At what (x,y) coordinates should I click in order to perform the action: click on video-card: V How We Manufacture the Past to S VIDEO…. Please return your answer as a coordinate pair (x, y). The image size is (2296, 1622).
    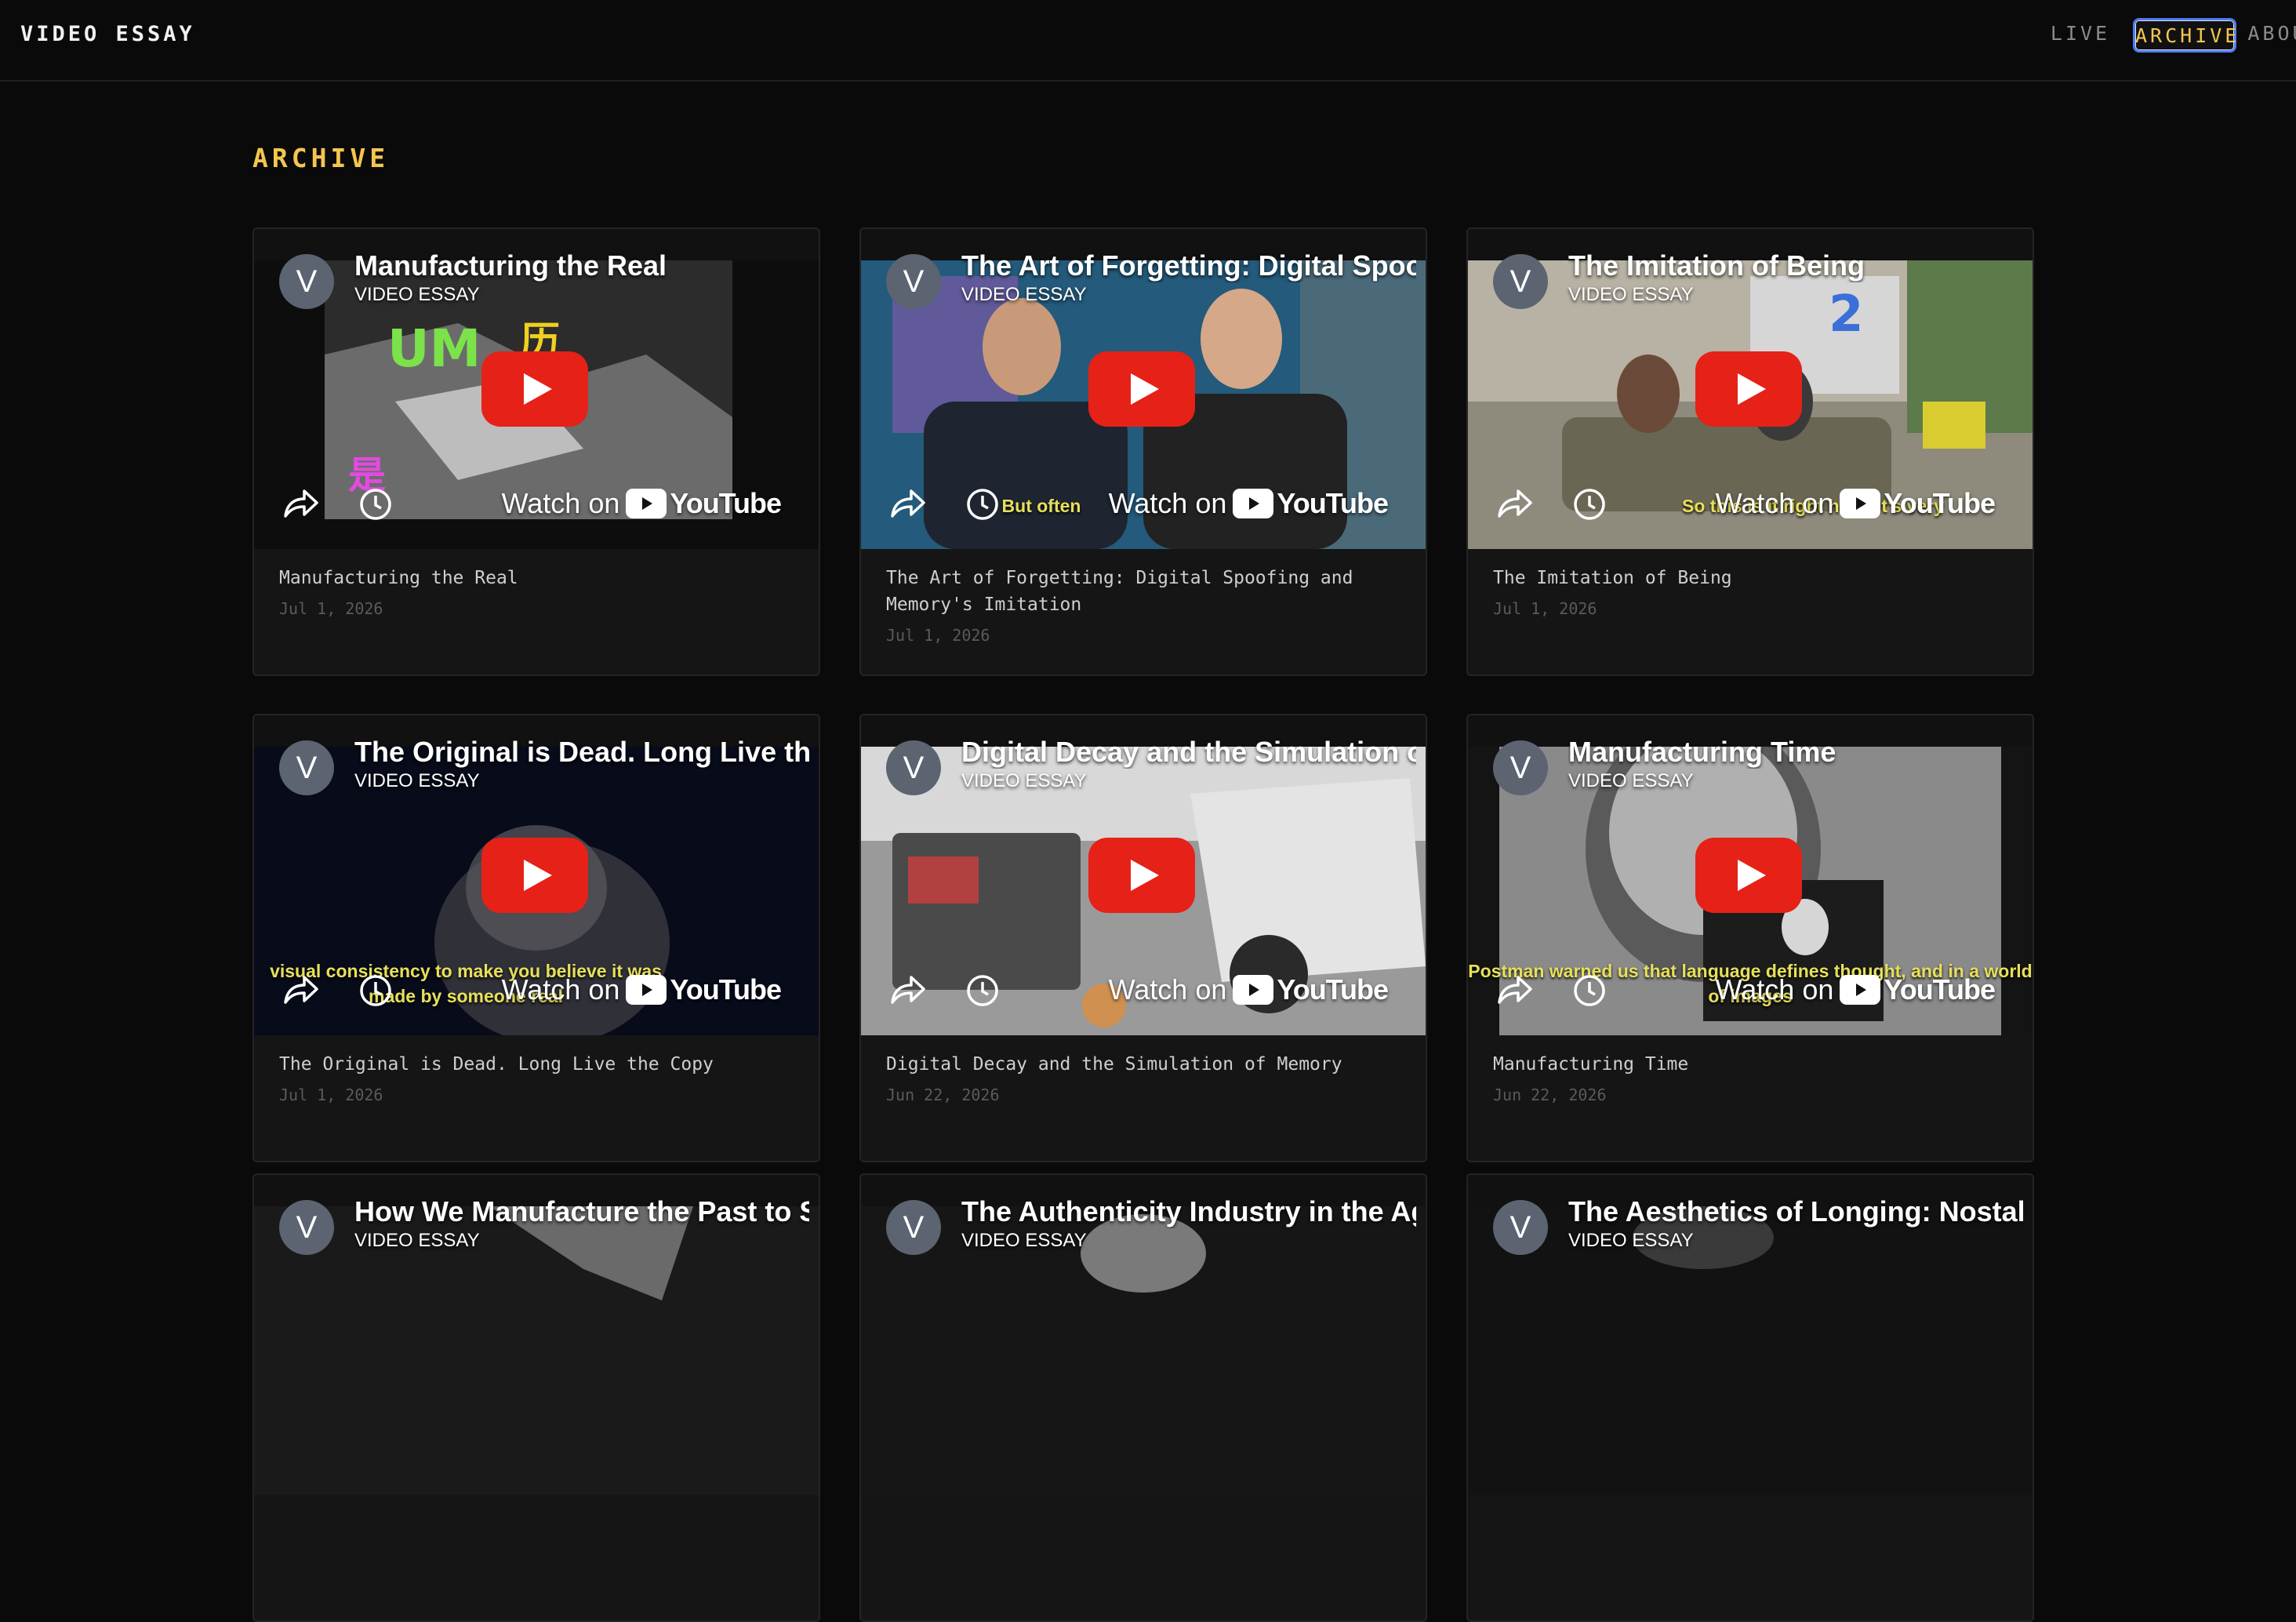
    Looking at the image, I should click on (536, 1397).